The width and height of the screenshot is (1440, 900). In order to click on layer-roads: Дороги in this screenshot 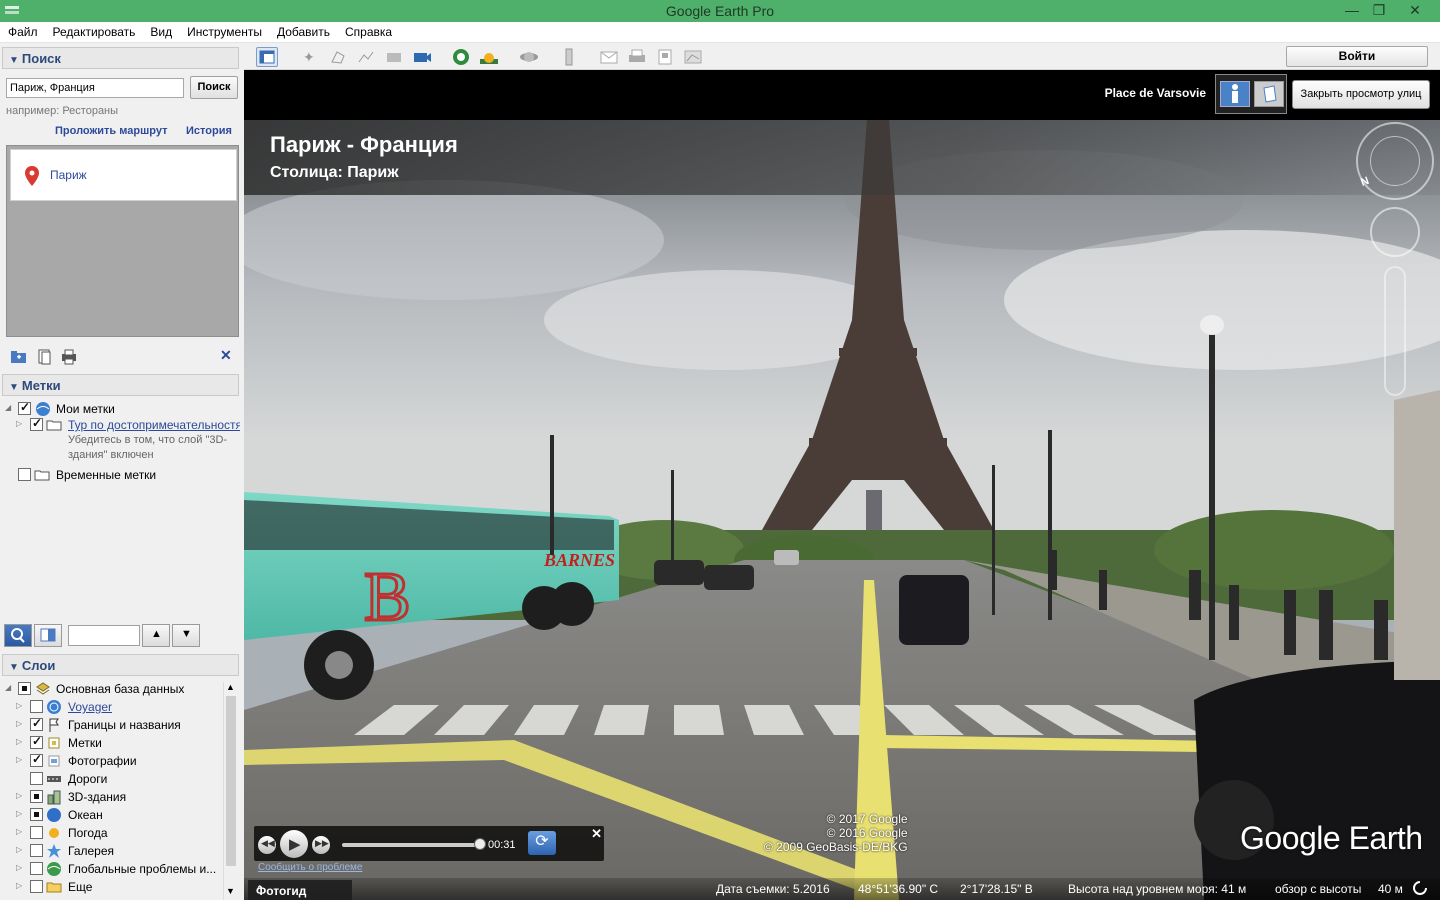, I will do `click(111, 779)`.